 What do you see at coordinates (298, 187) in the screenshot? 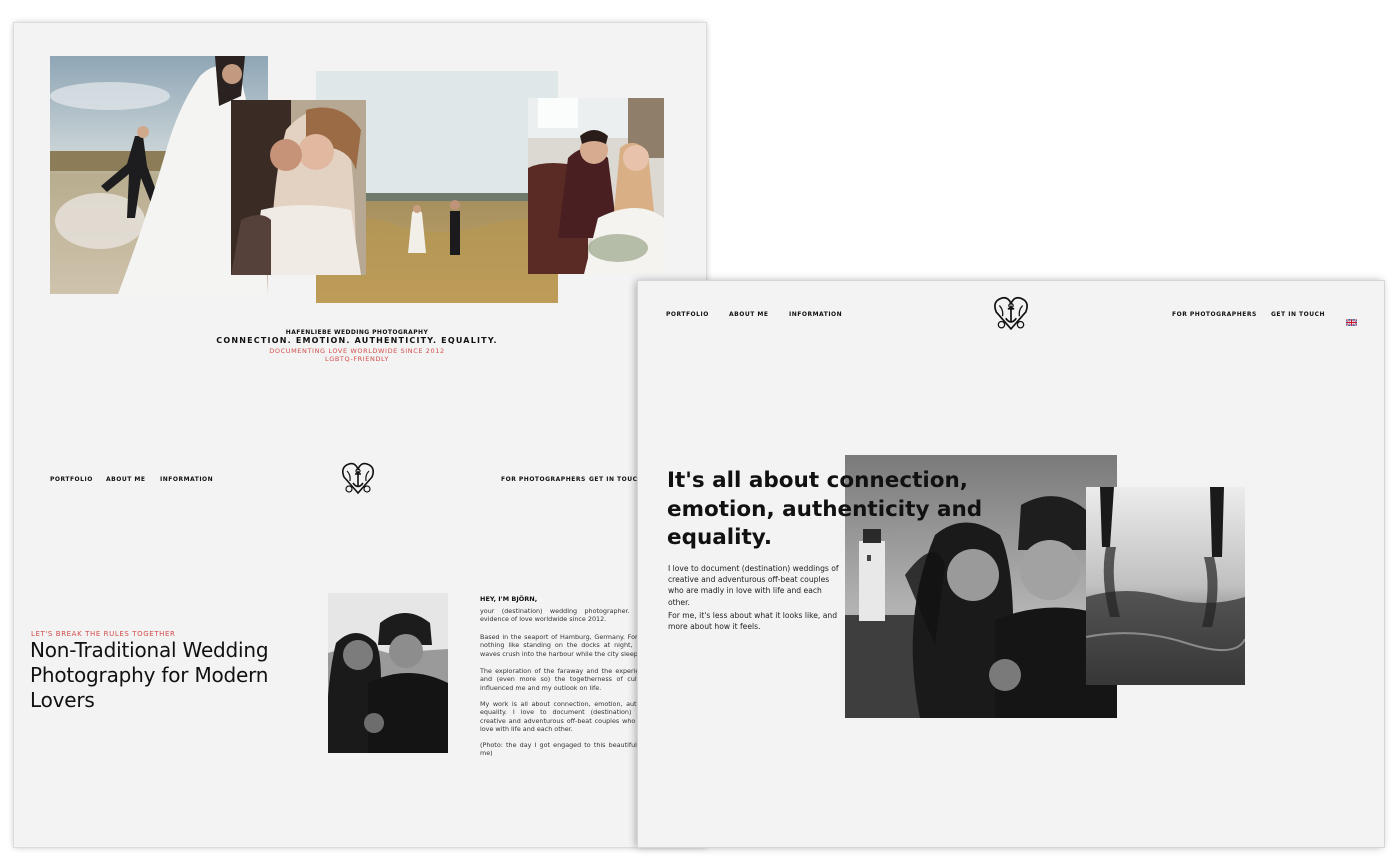
I see `photo-two-brides-kiss` at bounding box center [298, 187].